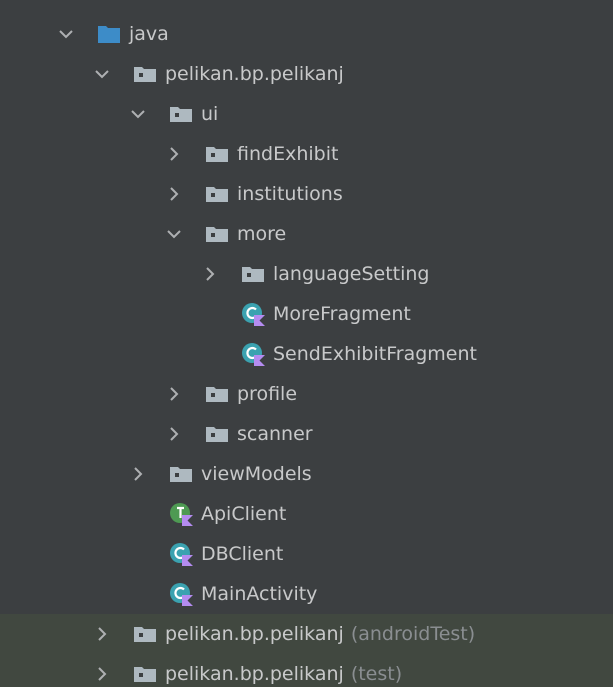 The width and height of the screenshot is (613, 687). I want to click on tree-node-label: MainActivity, so click(259, 594).